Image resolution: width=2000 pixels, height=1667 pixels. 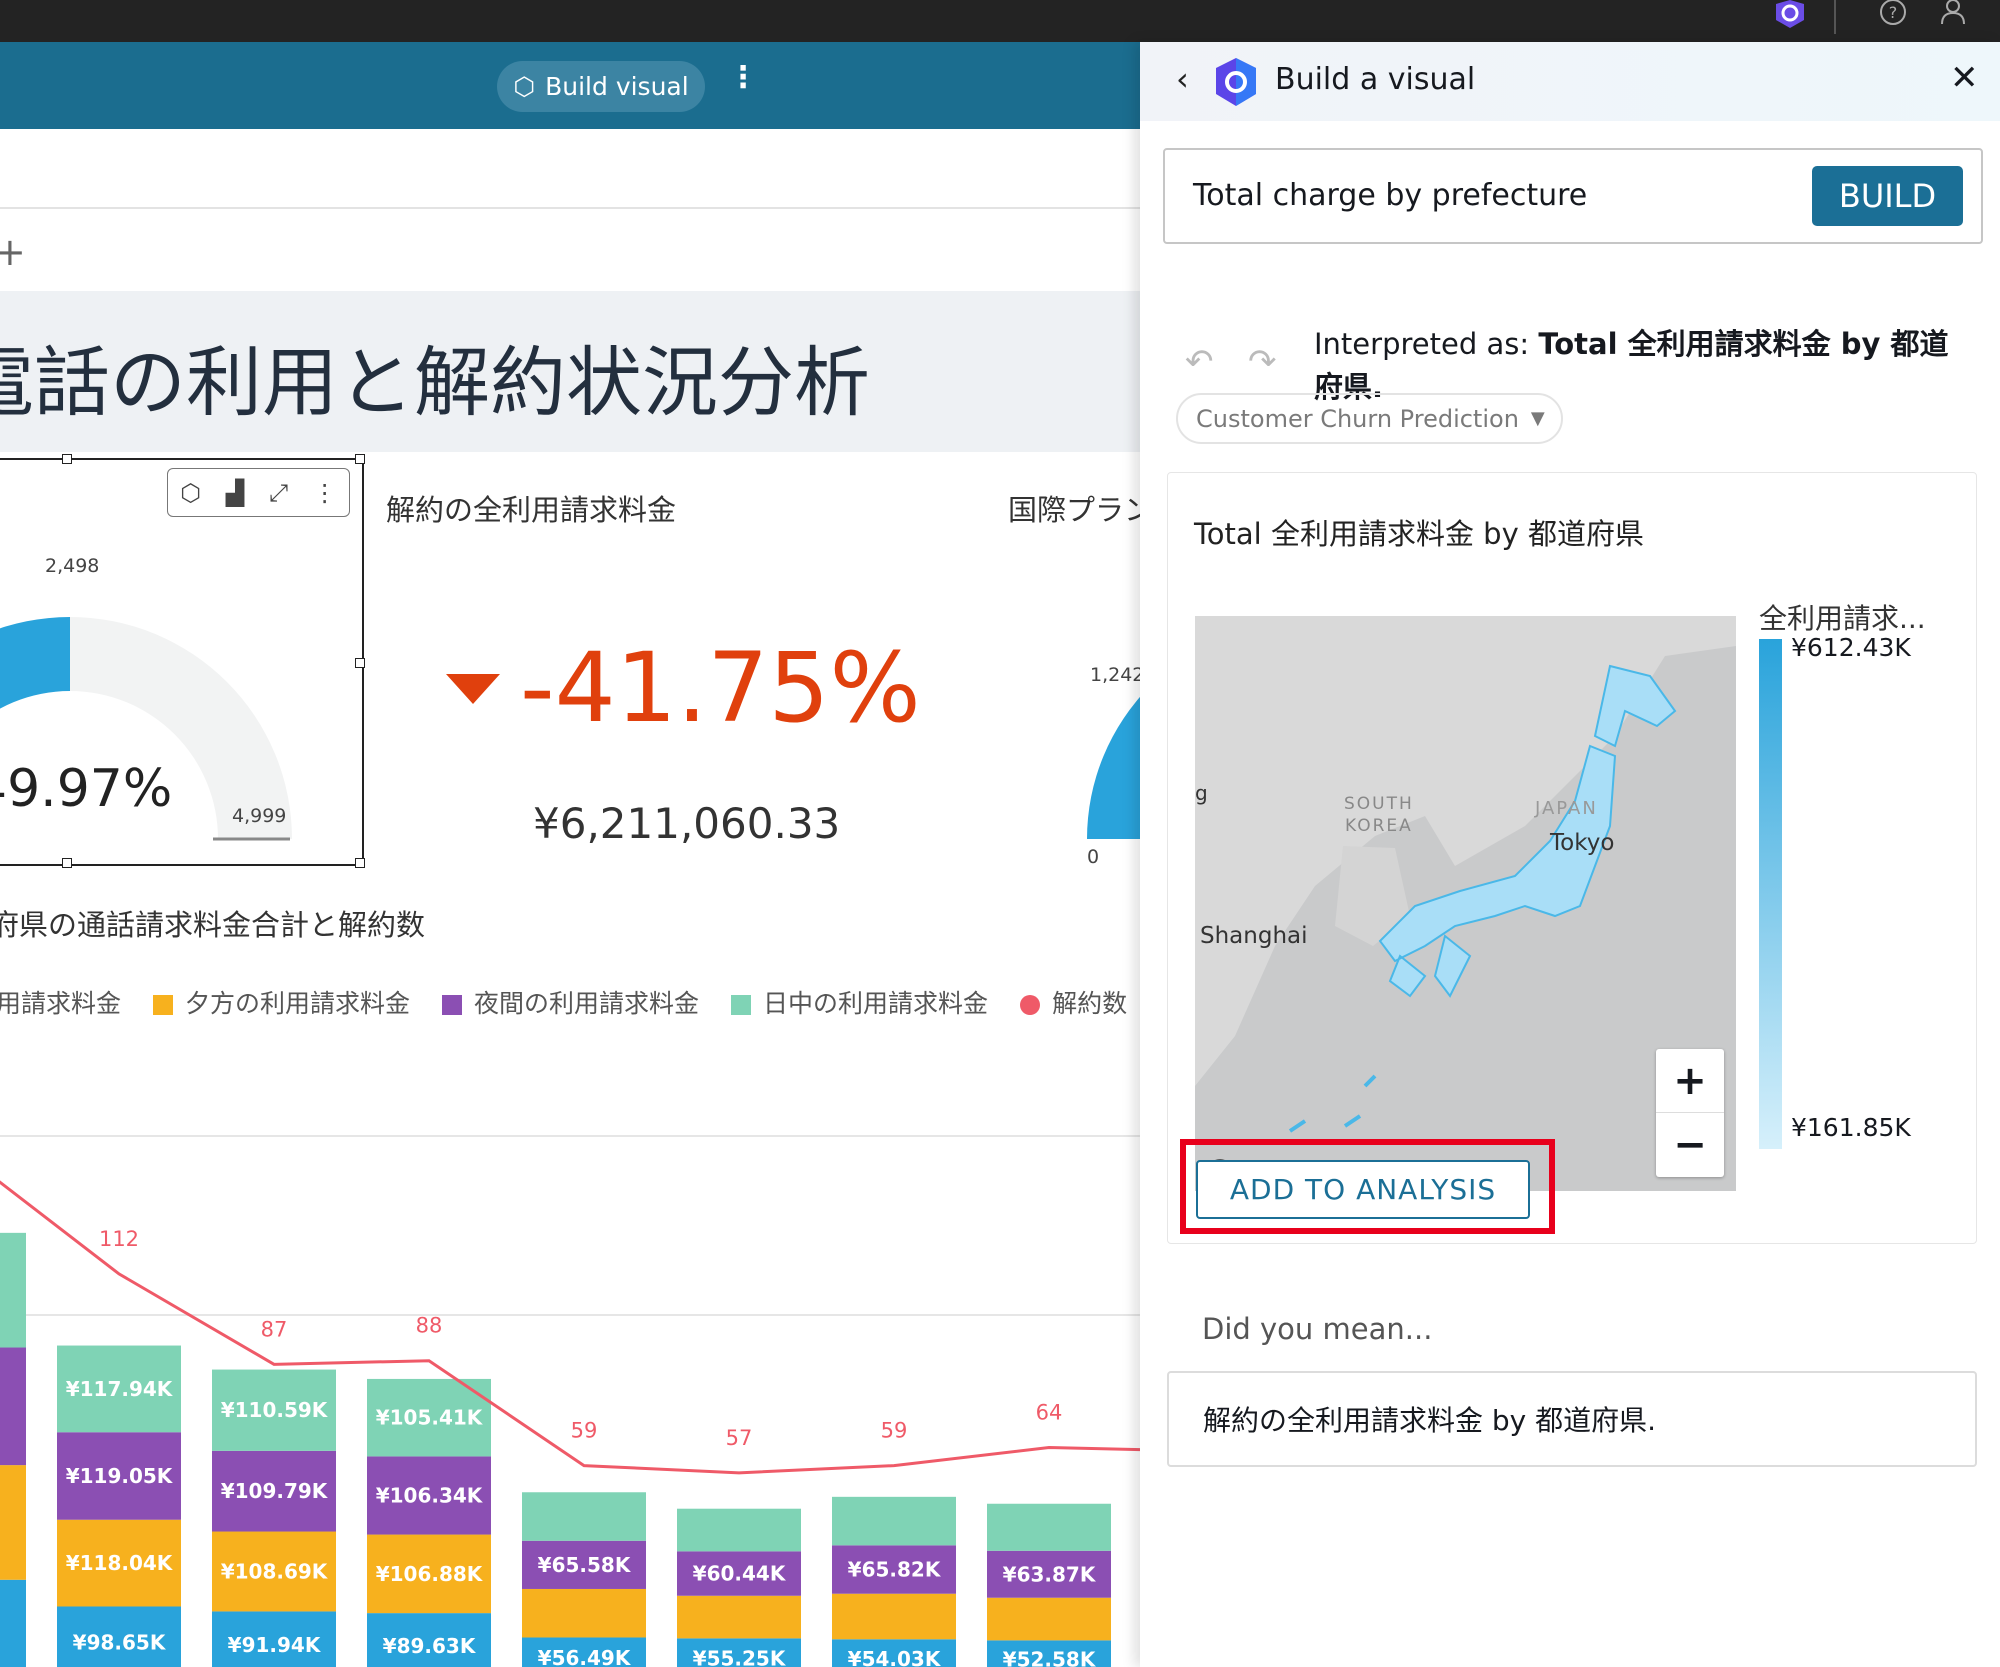 What do you see at coordinates (1893, 14) in the screenshot?
I see `help-icon: ?` at bounding box center [1893, 14].